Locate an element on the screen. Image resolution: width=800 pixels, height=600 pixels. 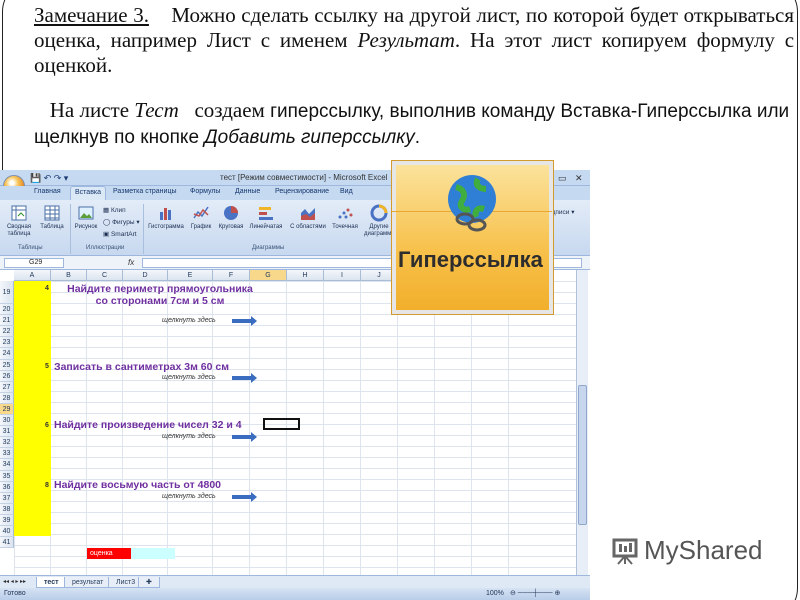
name-box: G29 is located at coordinates (34, 263).